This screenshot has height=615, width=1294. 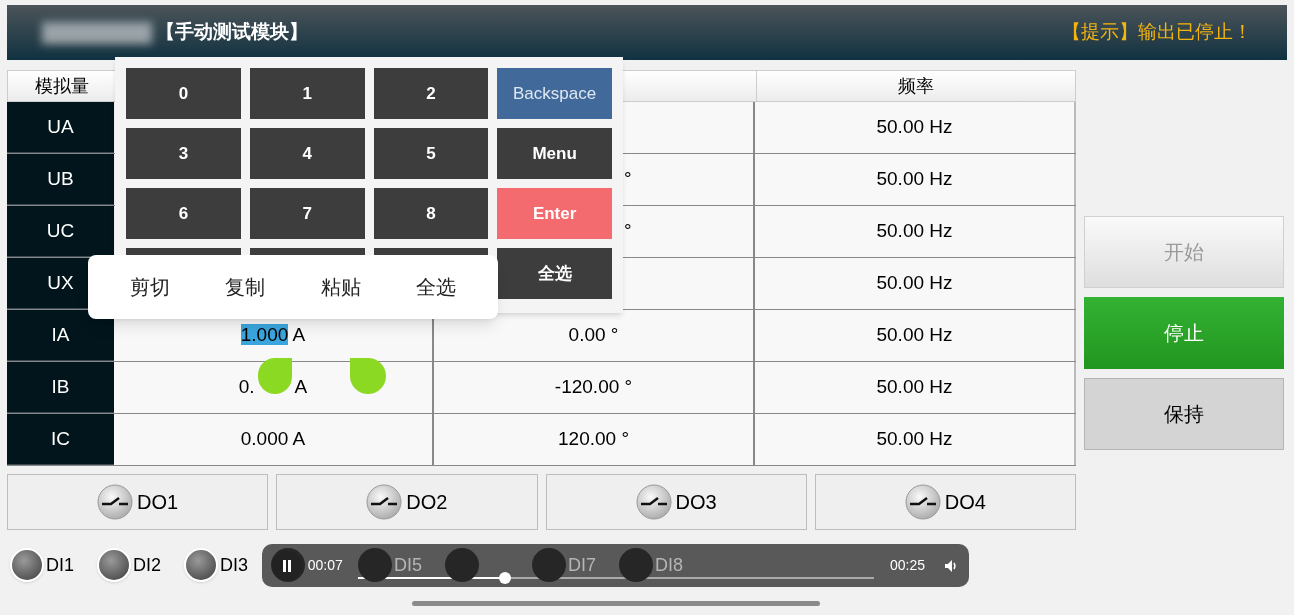 I want to click on row-label: IC, so click(x=60, y=439).